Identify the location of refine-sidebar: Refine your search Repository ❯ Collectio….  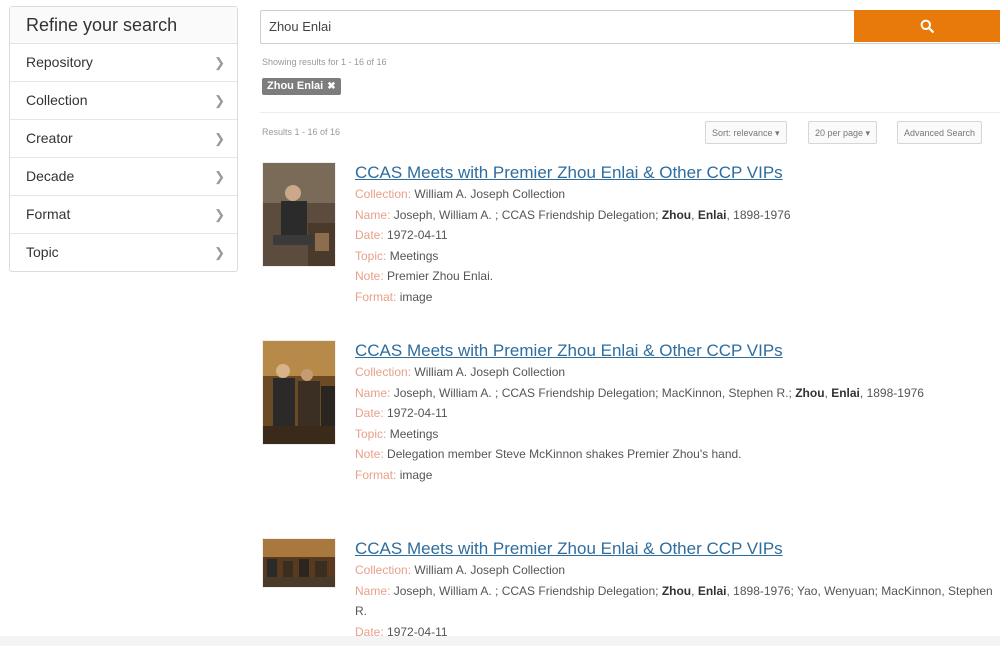
(123, 139).